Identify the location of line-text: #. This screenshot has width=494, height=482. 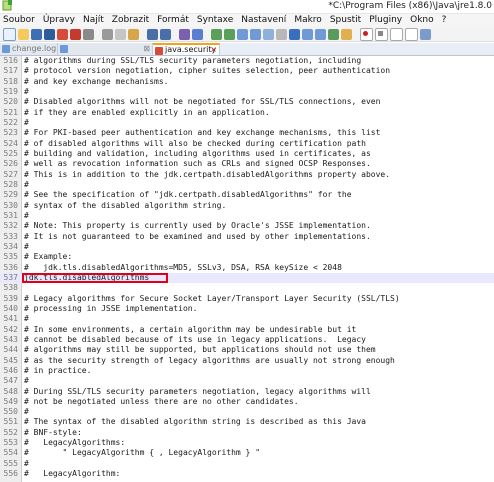
(26, 184).